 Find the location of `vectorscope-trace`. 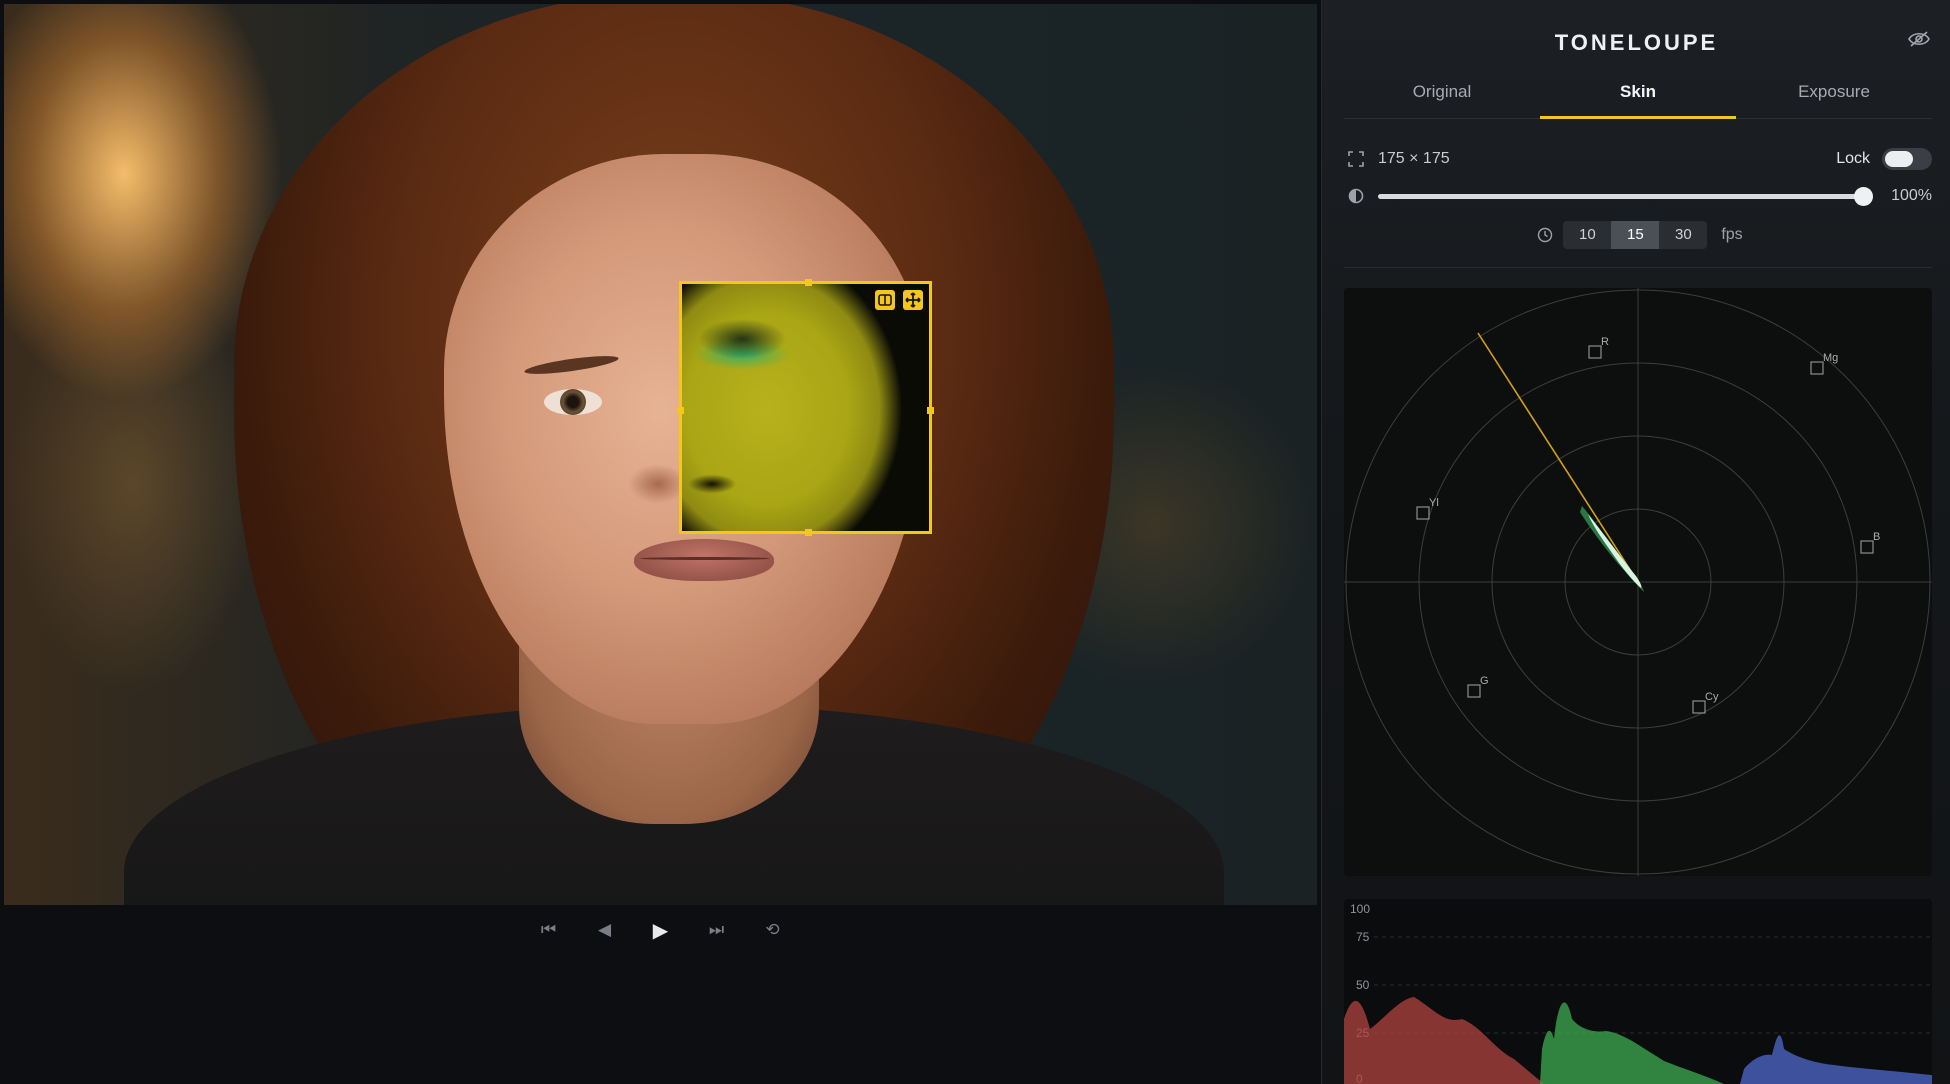

vectorscope-trace is located at coordinates (1612, 549).